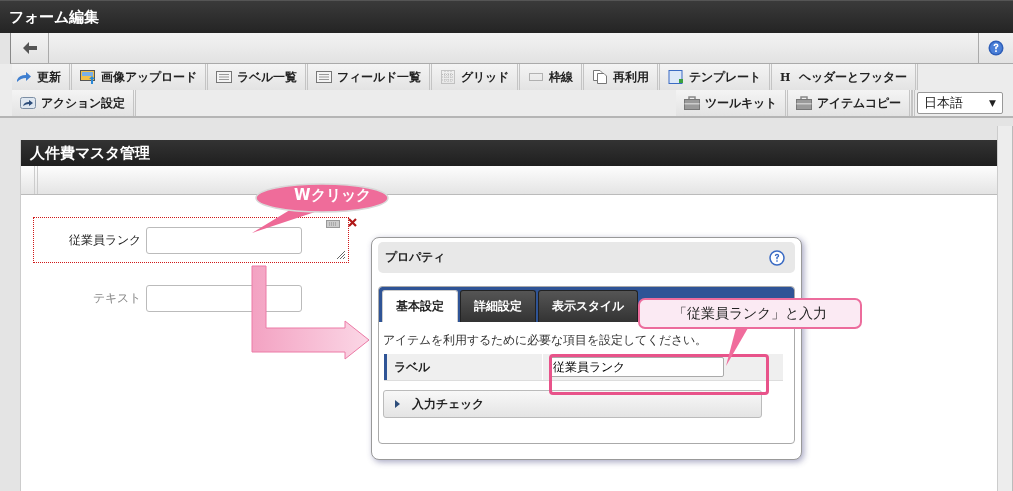 Image resolution: width=1013 pixels, height=491 pixels. I want to click on window-title: フォーム編集, so click(54, 17).